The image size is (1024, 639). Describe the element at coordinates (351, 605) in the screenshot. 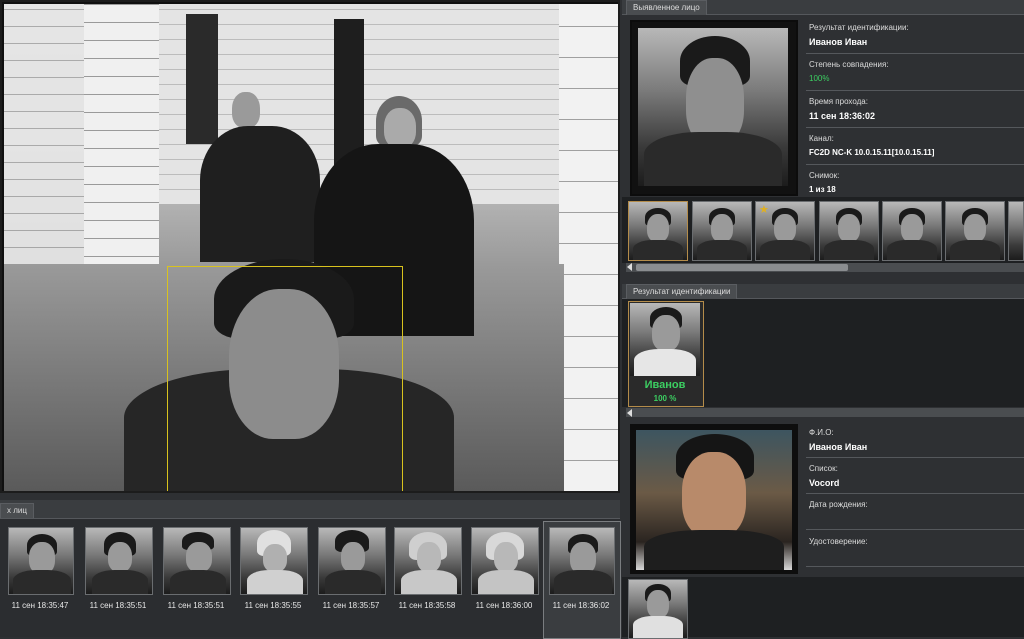

I see `face-time-5: 11 сен 18:35:57` at that location.